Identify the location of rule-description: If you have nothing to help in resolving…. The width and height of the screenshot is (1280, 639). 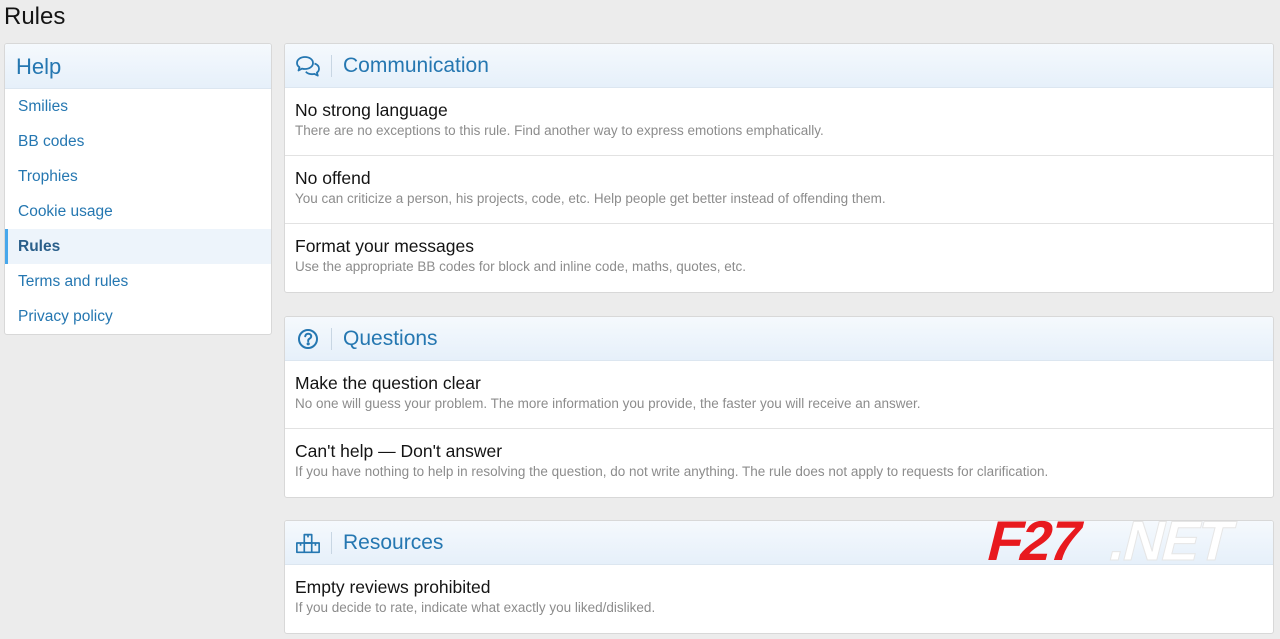
(672, 471).